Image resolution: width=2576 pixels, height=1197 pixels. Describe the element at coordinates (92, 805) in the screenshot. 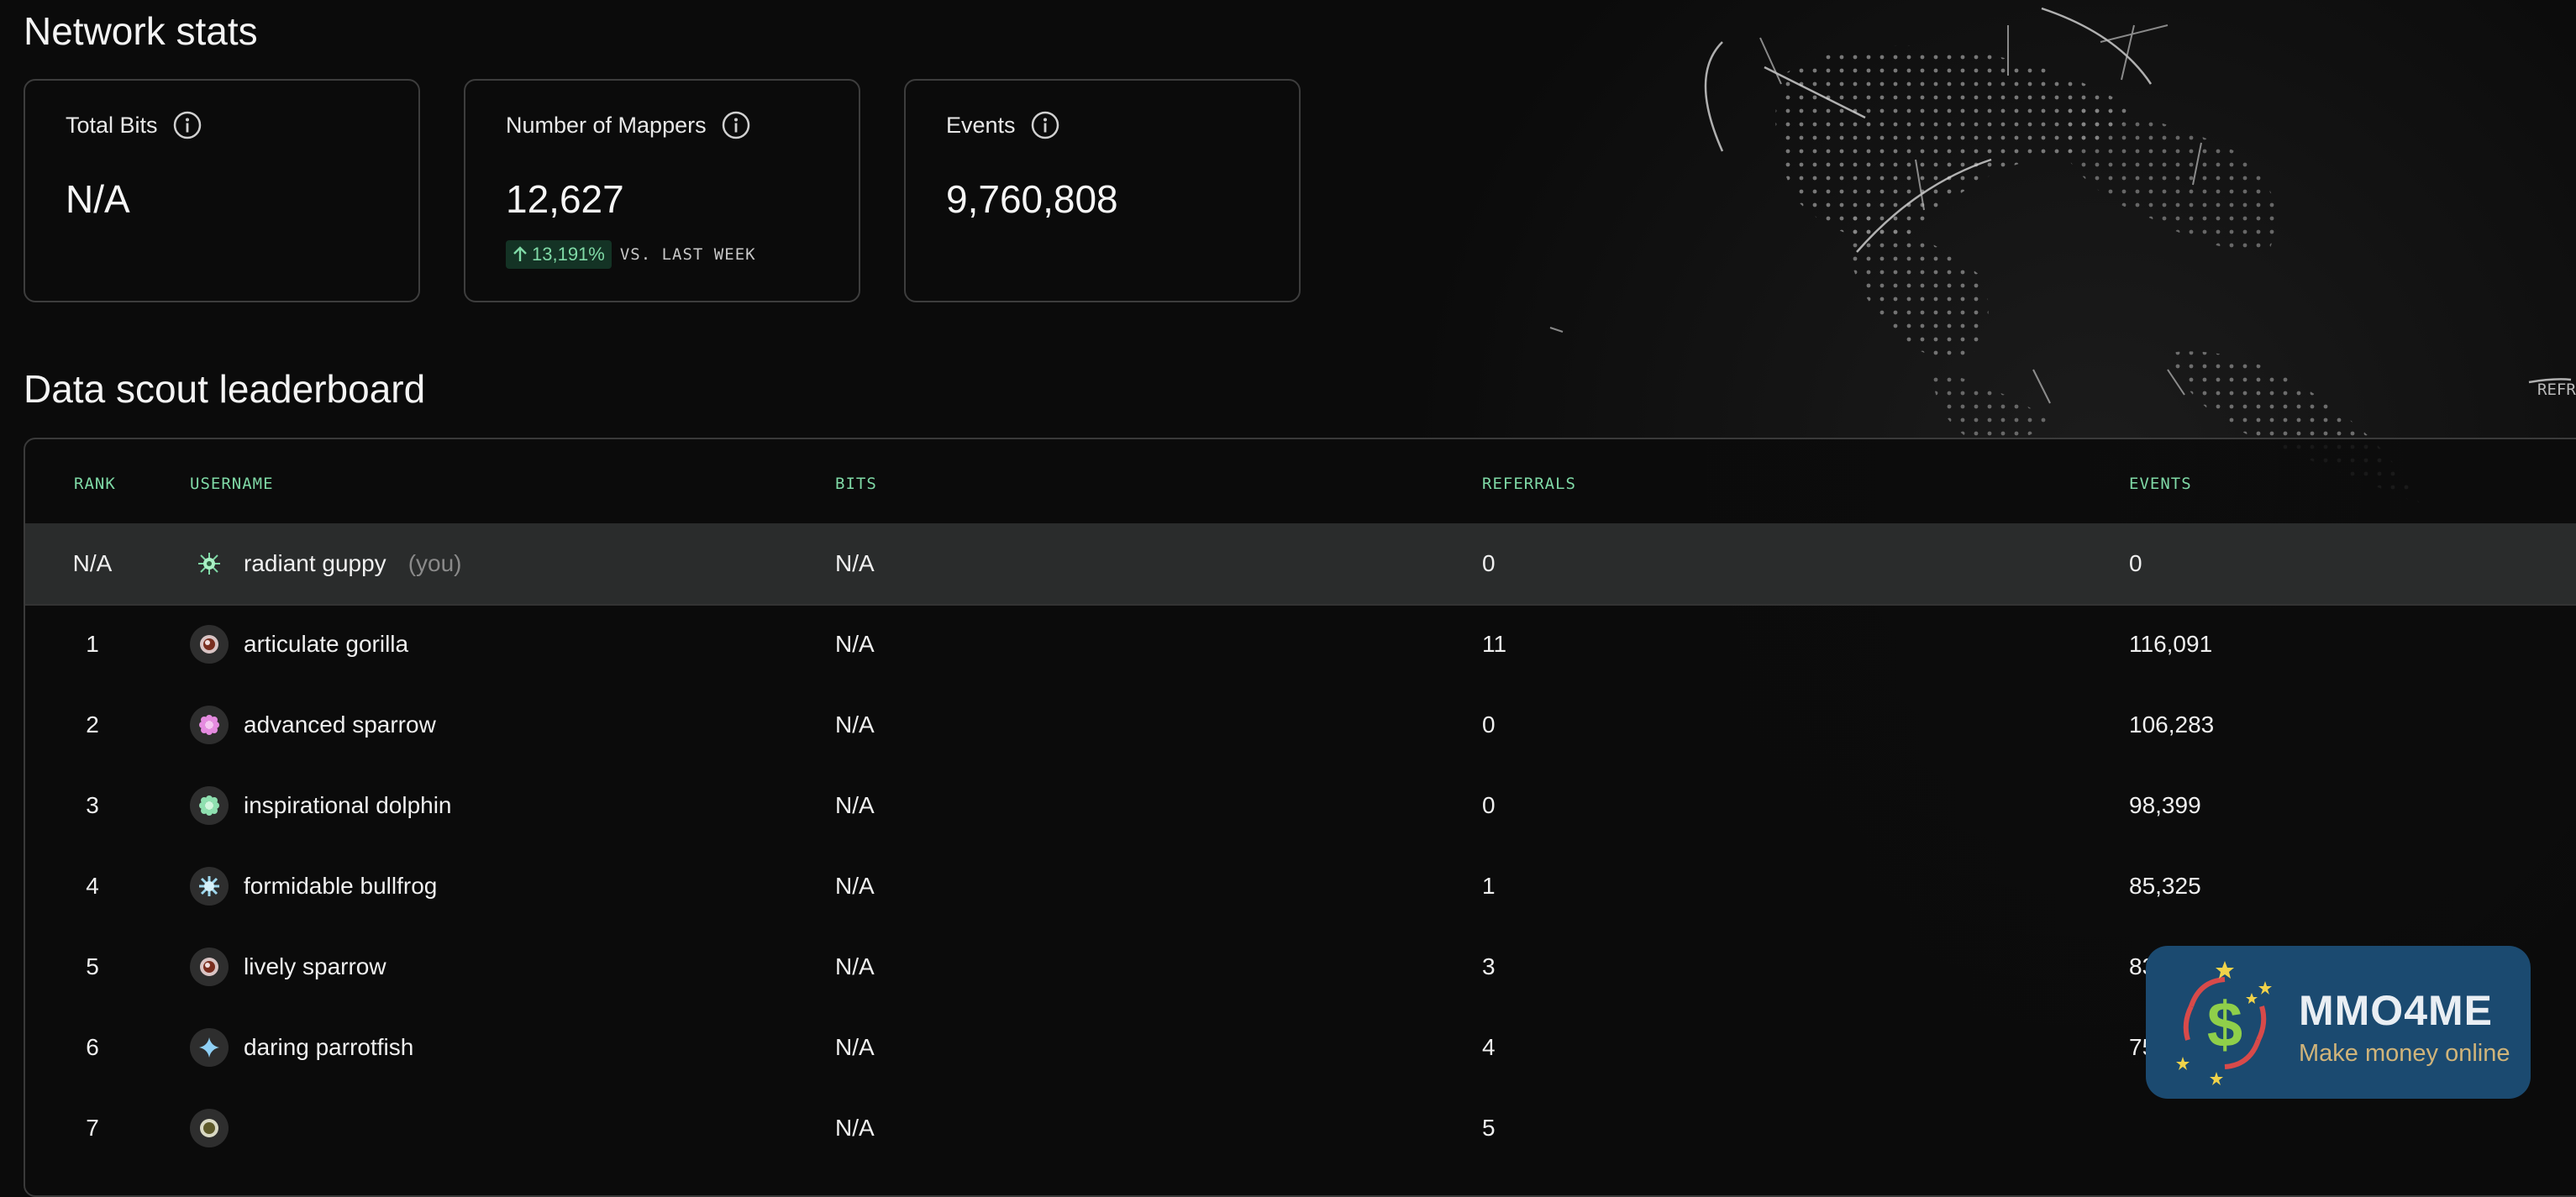

I see `rank-cell: 3` at that location.